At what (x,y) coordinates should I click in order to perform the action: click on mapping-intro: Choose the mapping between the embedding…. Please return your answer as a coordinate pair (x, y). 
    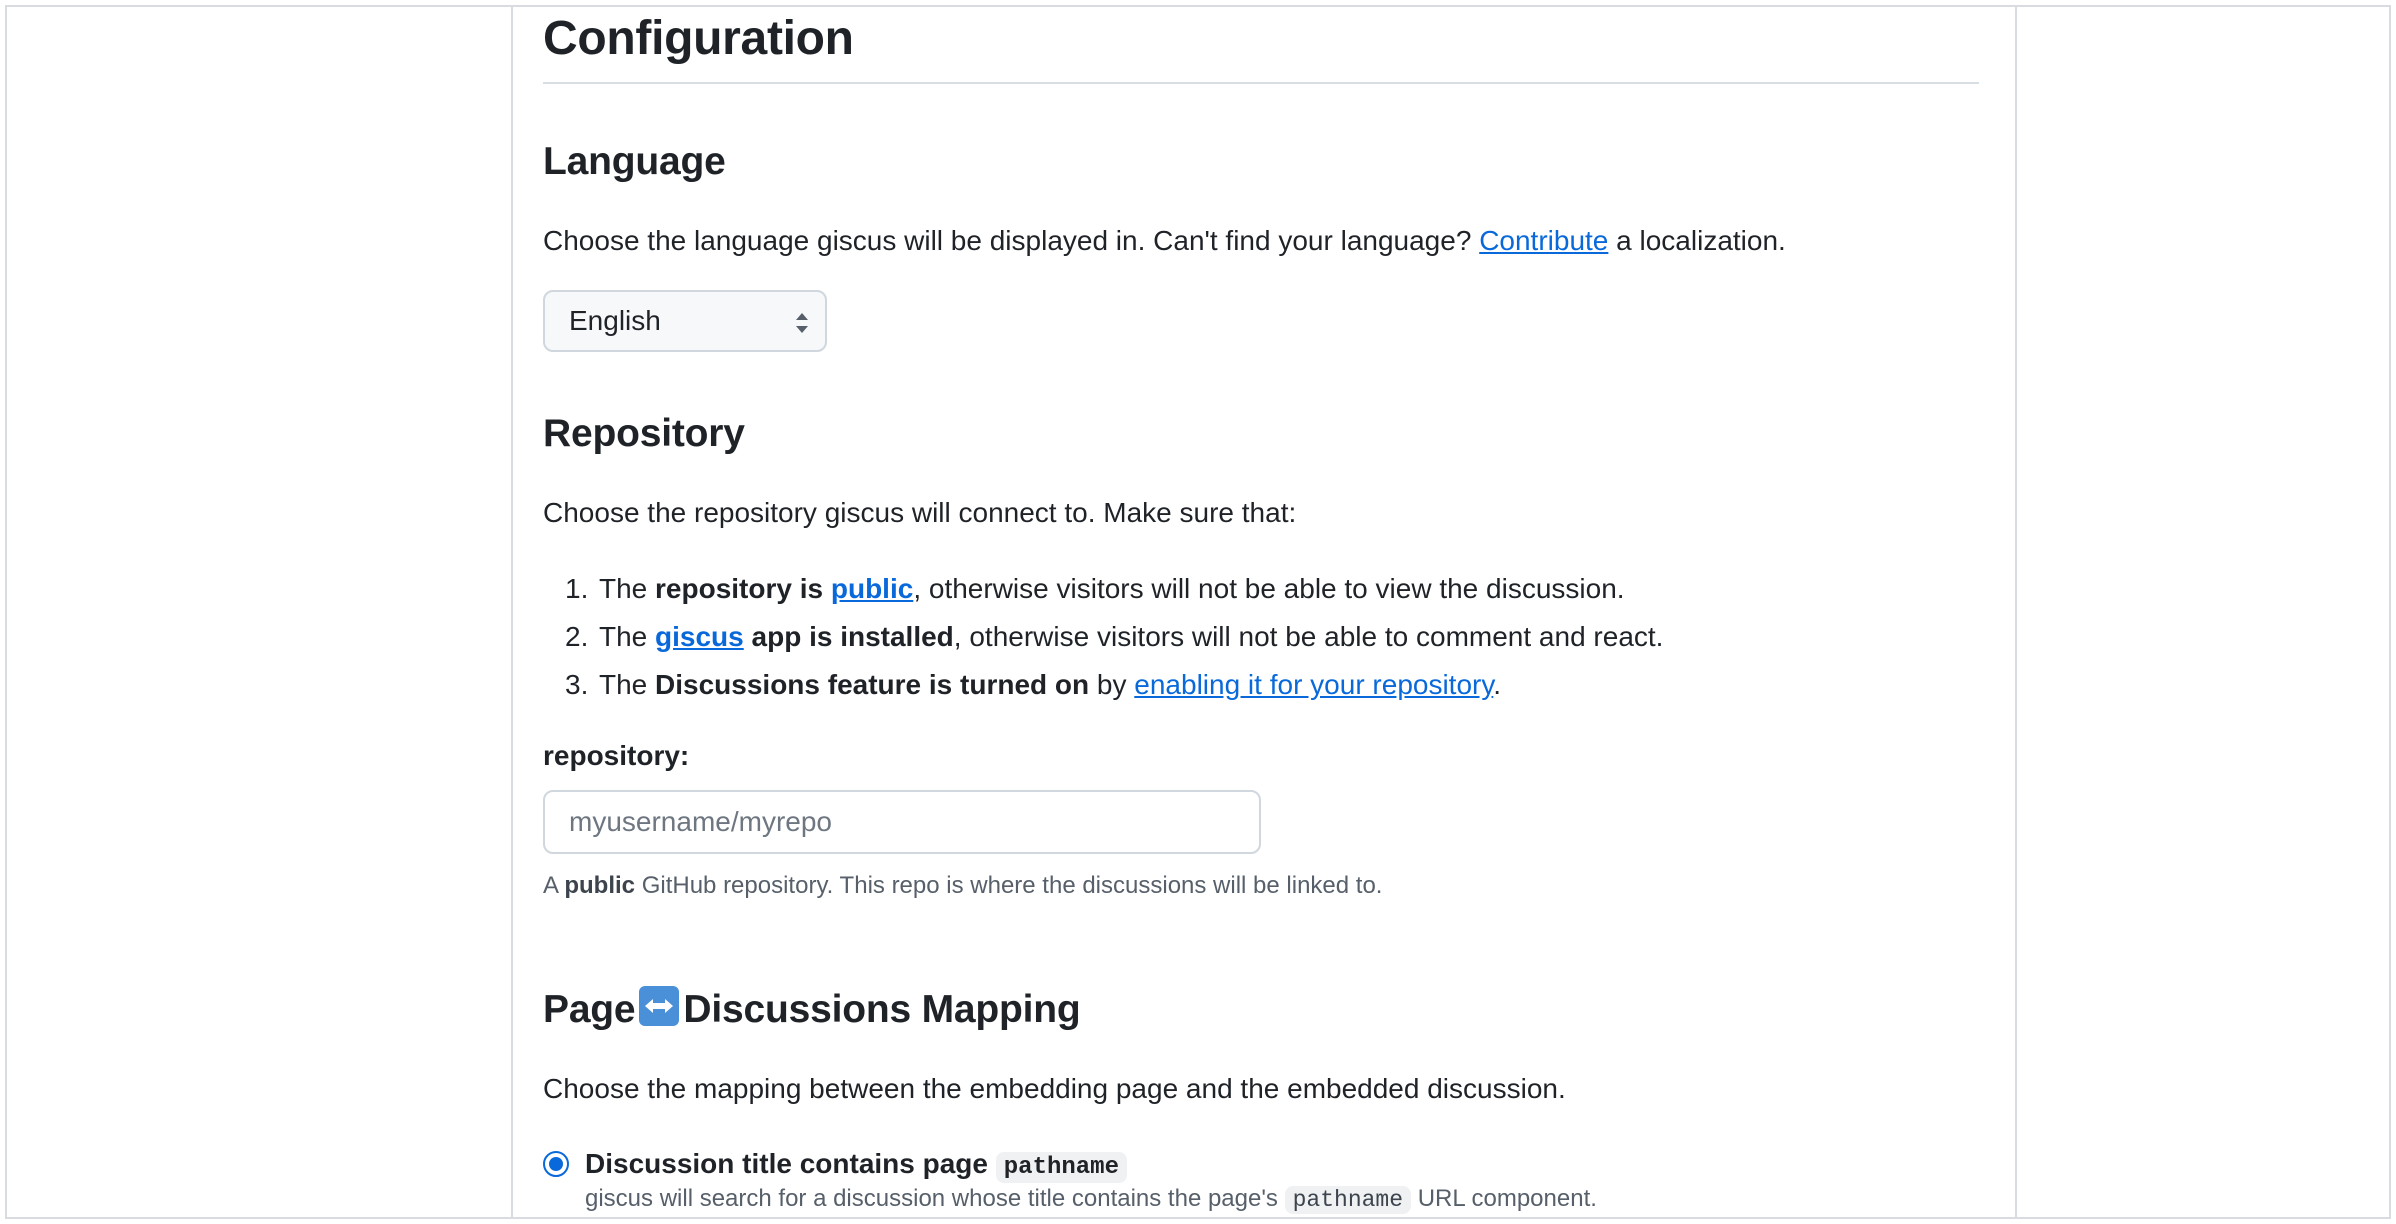
    Looking at the image, I should click on (1054, 1088).